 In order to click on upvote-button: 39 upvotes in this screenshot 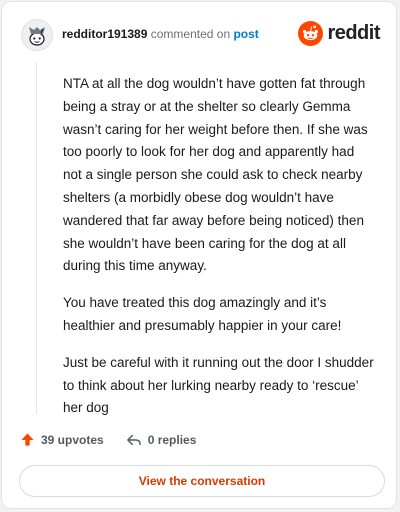, I will do `click(62, 439)`.